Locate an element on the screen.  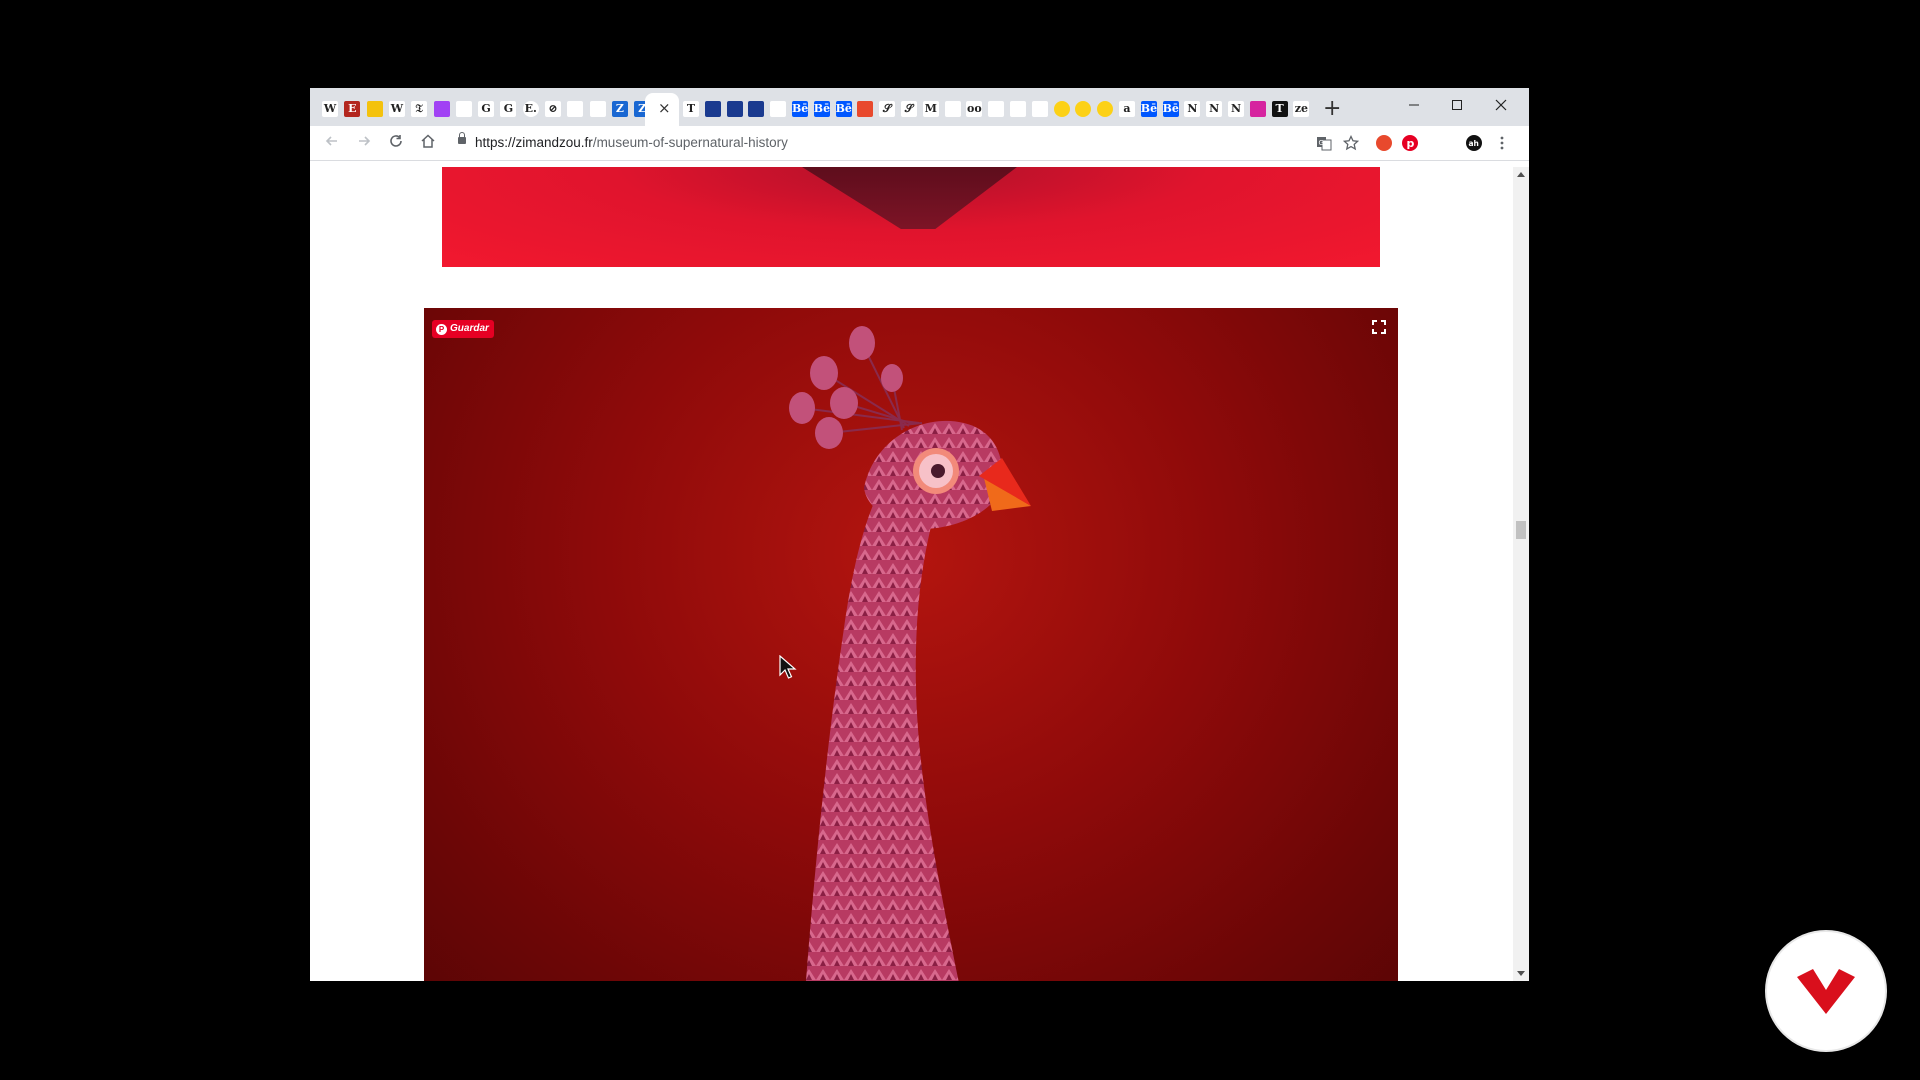
maximize-icon is located at coordinates (1457, 105).